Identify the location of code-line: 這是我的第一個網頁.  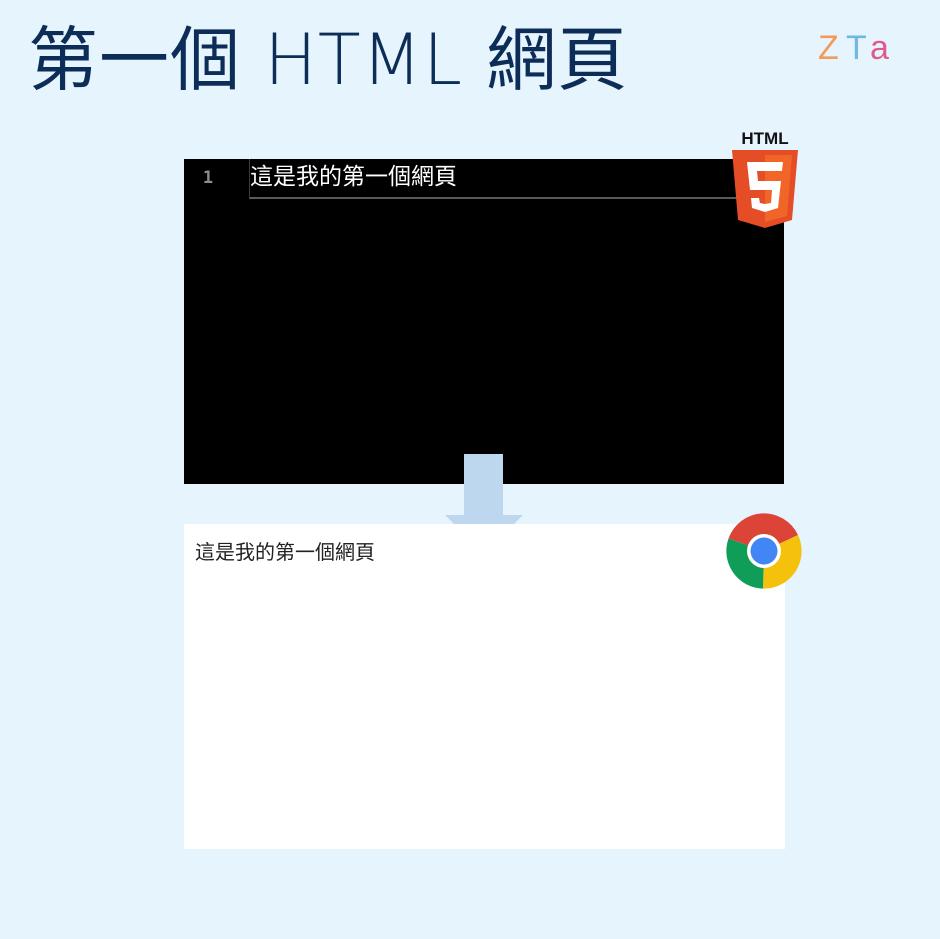
(499, 179).